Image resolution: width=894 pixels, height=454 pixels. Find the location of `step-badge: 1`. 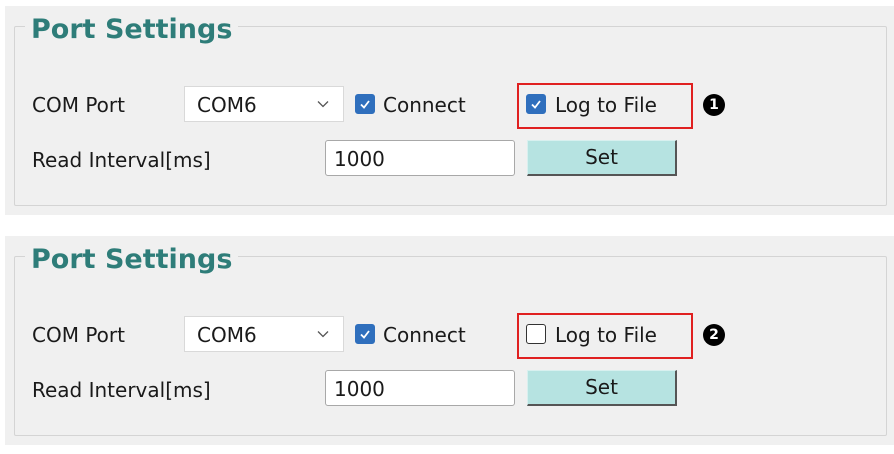

step-badge: 1 is located at coordinates (714, 105).